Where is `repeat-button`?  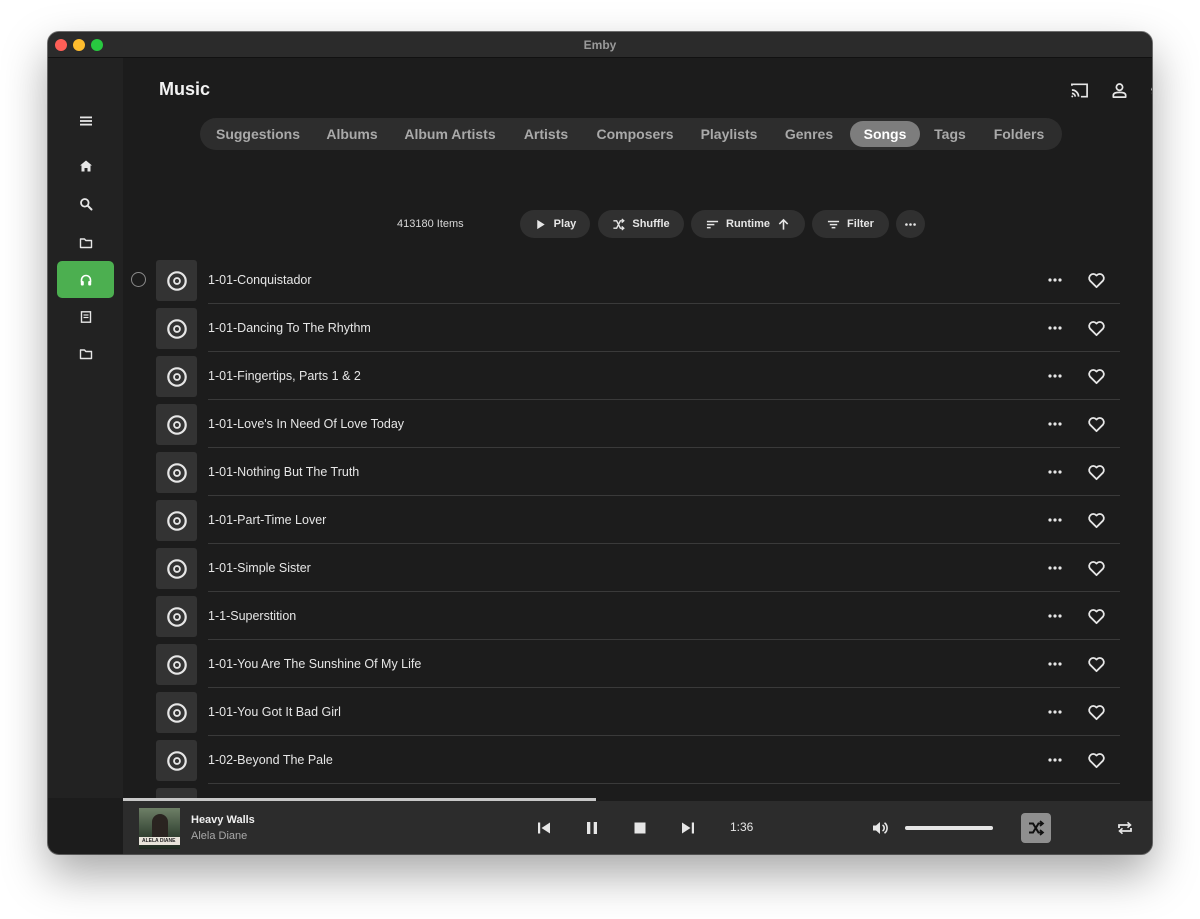
repeat-button is located at coordinates (1125, 828).